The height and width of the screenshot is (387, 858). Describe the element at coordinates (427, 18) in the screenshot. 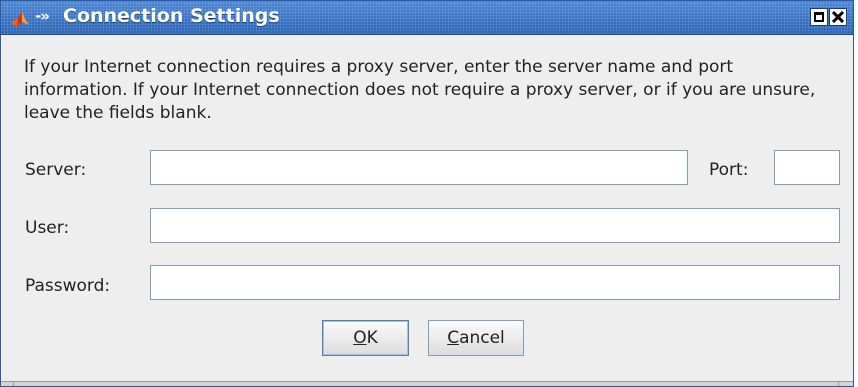

I see `title-bar: -» Connection Settings` at that location.